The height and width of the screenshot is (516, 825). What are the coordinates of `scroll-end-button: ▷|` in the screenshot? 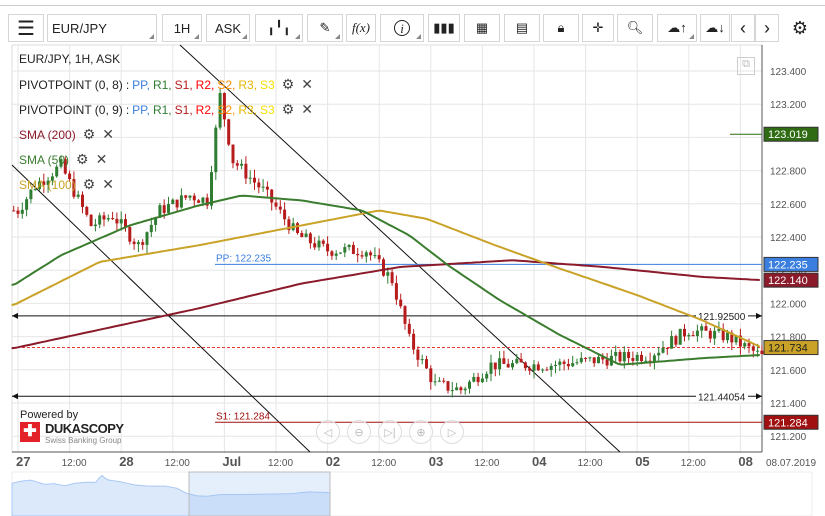 It's located at (390, 432).